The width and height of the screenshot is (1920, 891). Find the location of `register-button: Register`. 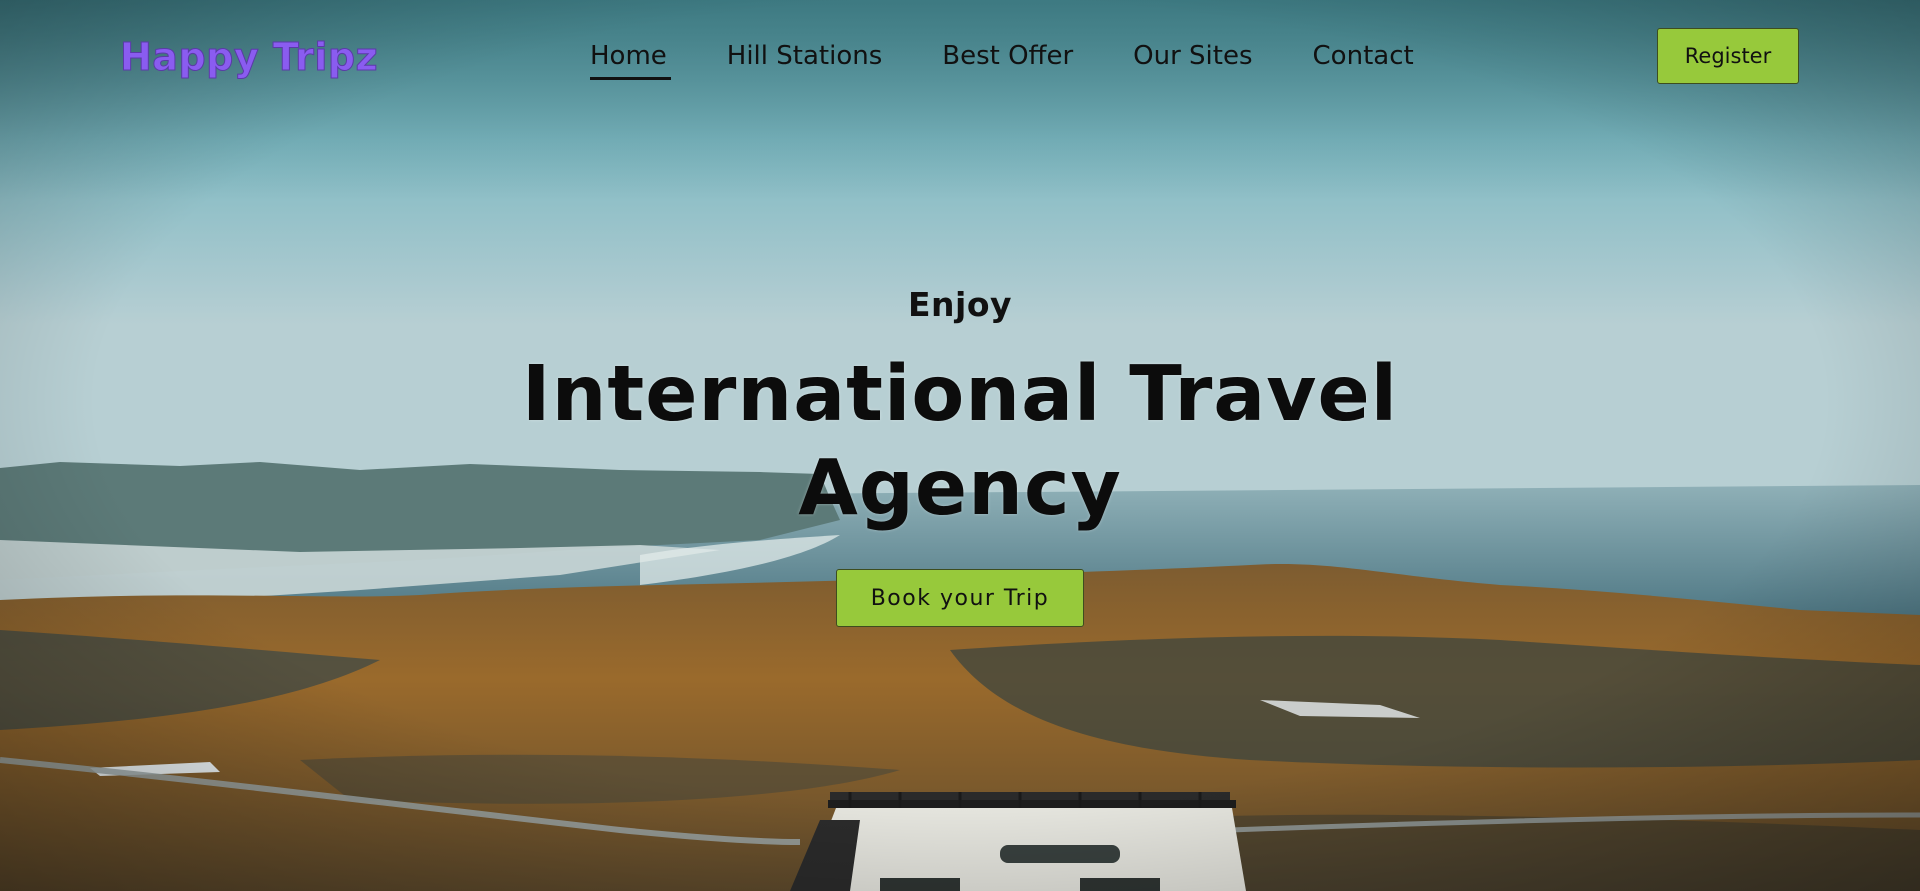

register-button: Register is located at coordinates (1728, 56).